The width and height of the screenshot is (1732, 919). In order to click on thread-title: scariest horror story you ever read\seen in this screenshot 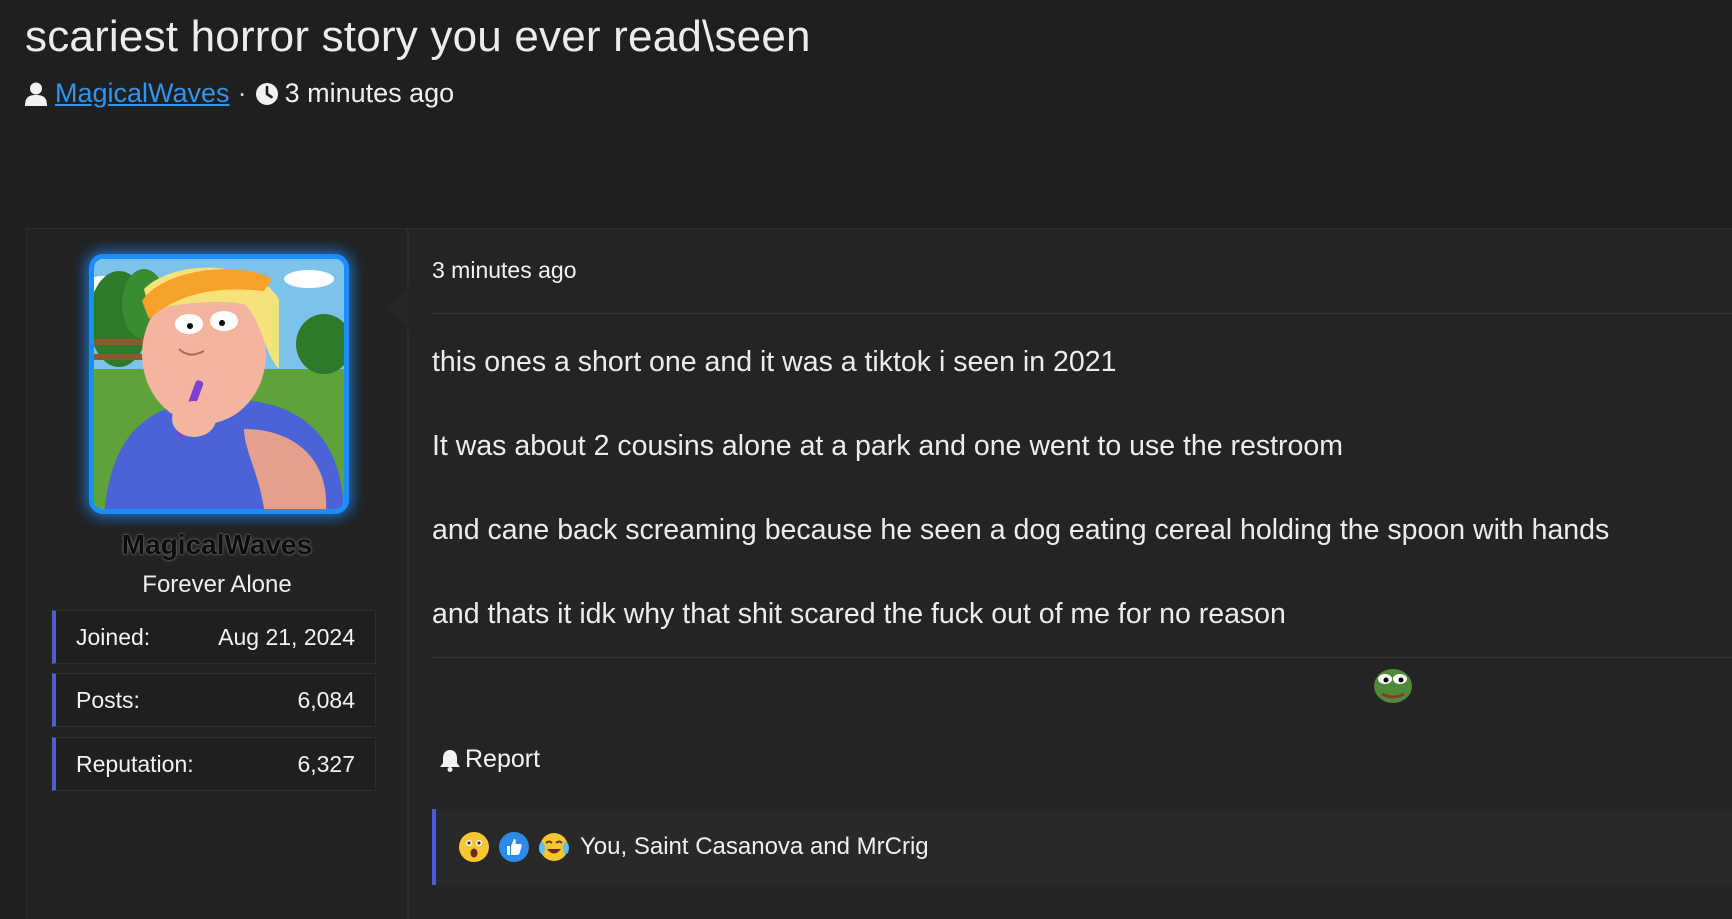, I will do `click(418, 36)`.